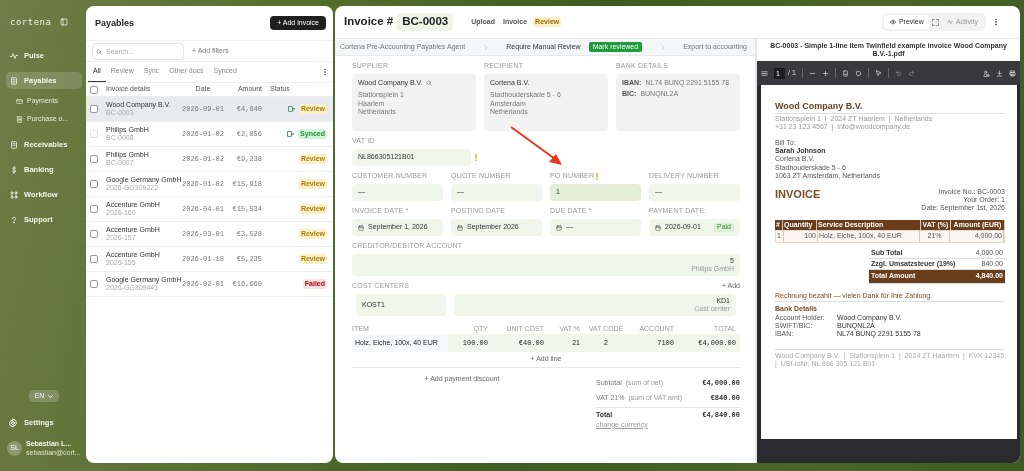 This screenshot has height=471, width=1024. What do you see at coordinates (51, 396) in the screenshot?
I see `chevron-down-icon` at bounding box center [51, 396].